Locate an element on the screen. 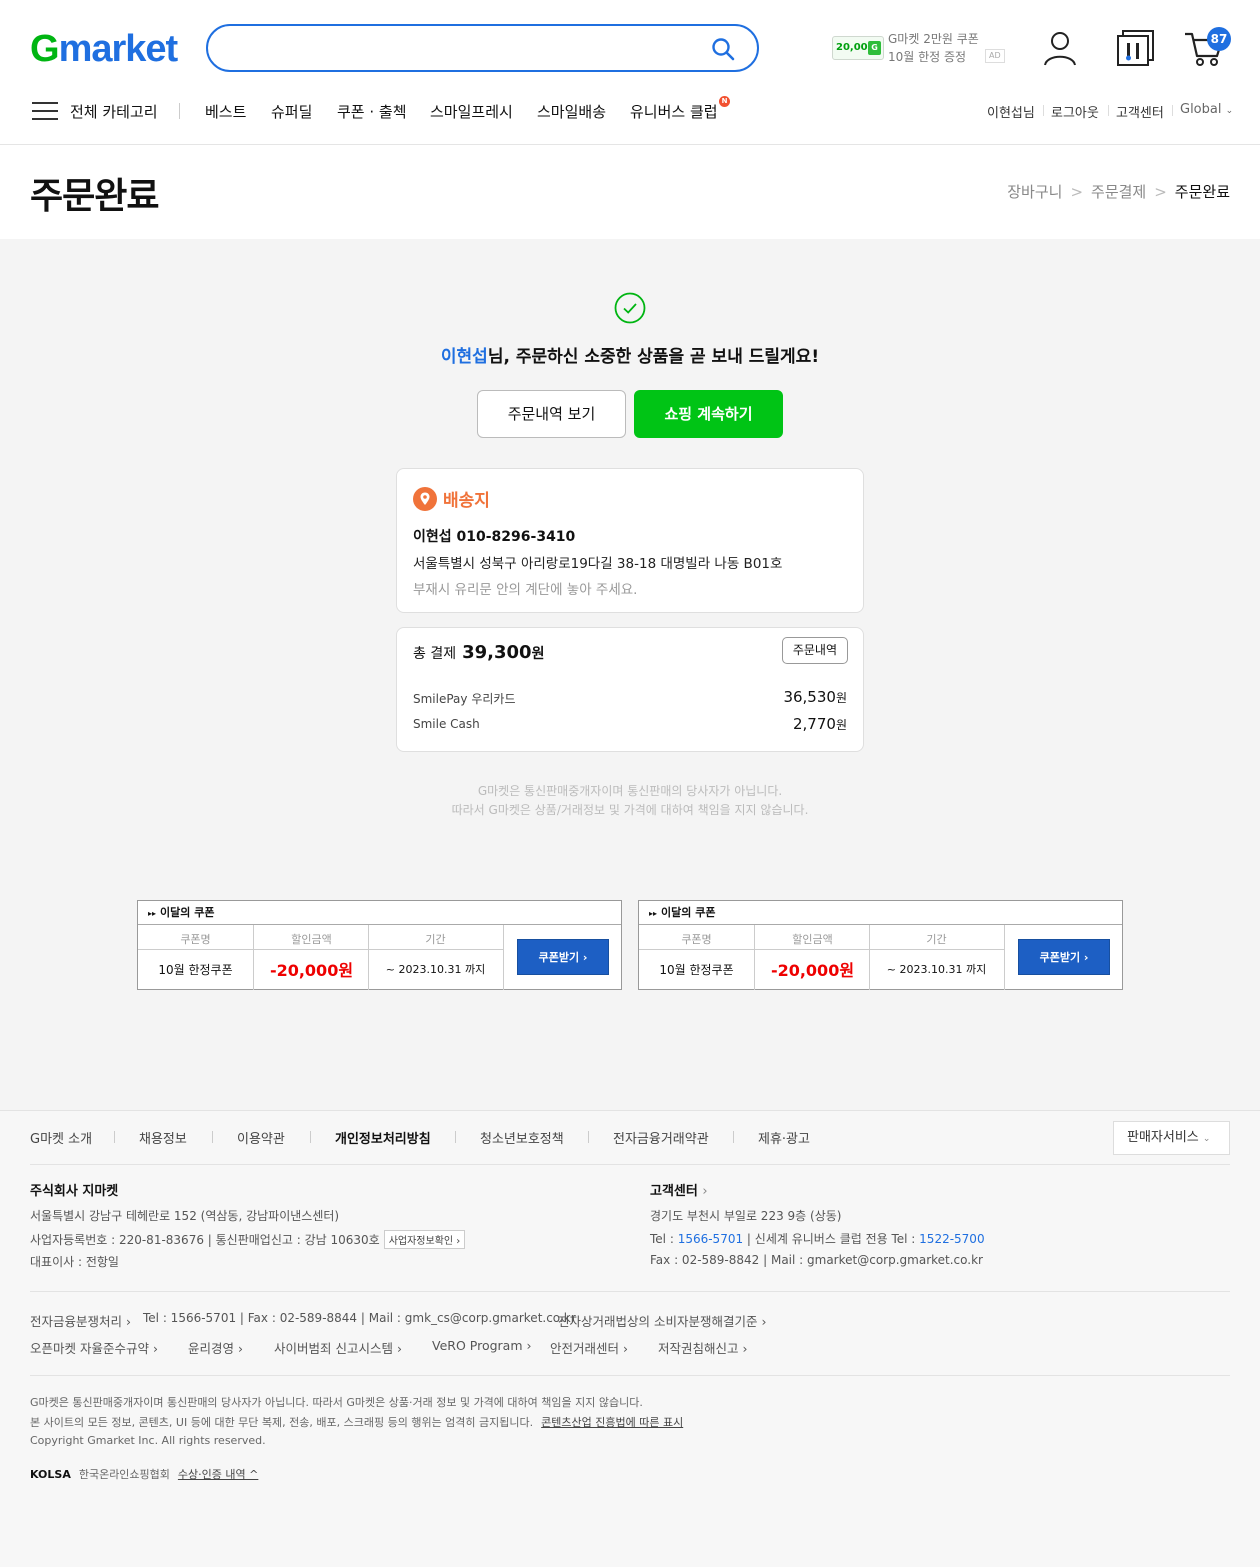 The width and height of the screenshot is (1260, 1567). business-info-button: 사업자정보확인 › is located at coordinates (424, 1239).